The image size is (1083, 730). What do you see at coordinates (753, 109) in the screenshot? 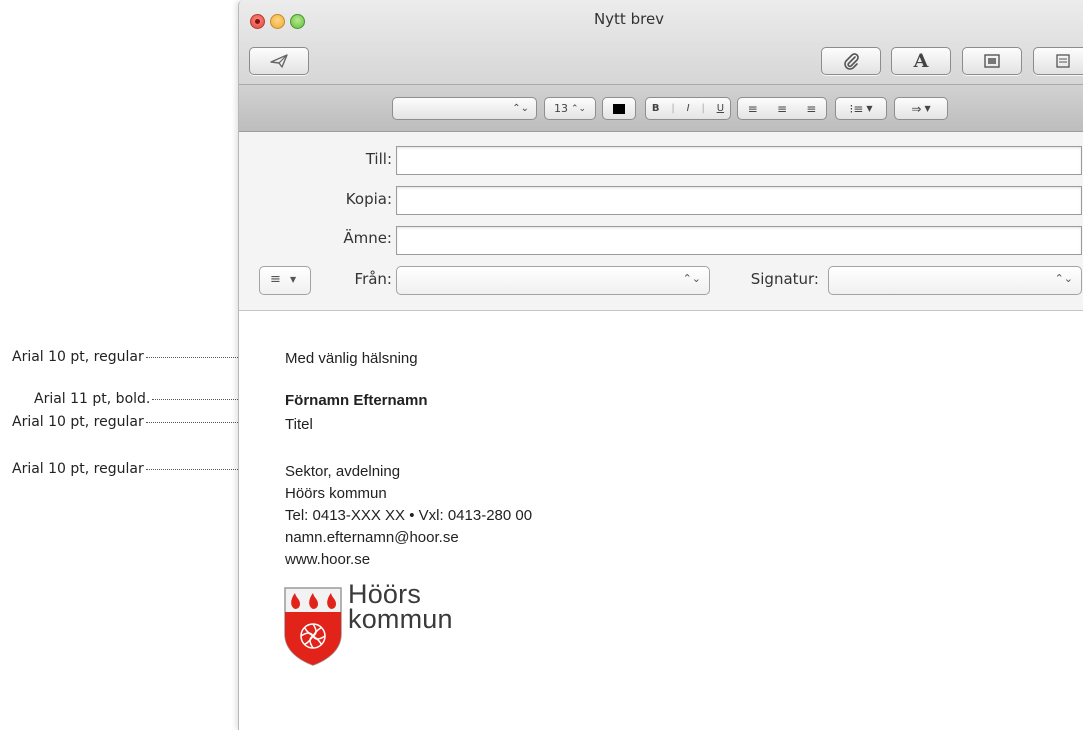
I see `align-left-icon: ≡` at bounding box center [753, 109].